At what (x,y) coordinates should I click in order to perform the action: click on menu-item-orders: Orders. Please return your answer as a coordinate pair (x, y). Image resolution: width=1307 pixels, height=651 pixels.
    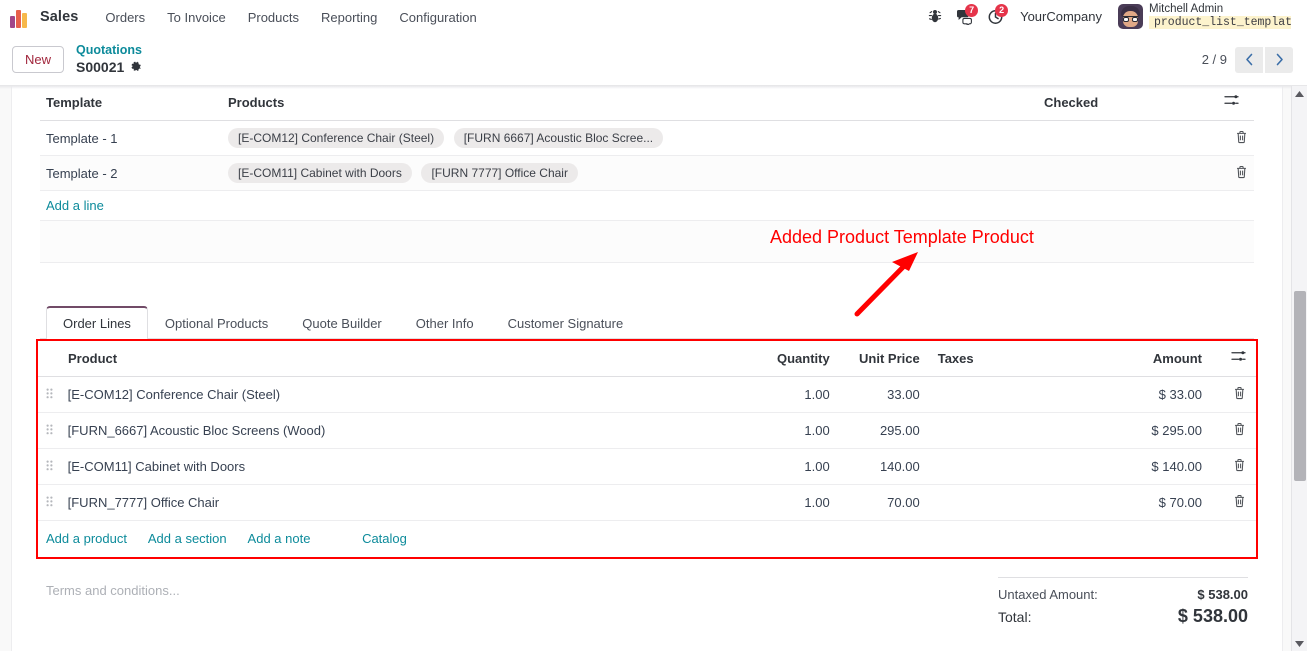
    Looking at the image, I should click on (125, 17).